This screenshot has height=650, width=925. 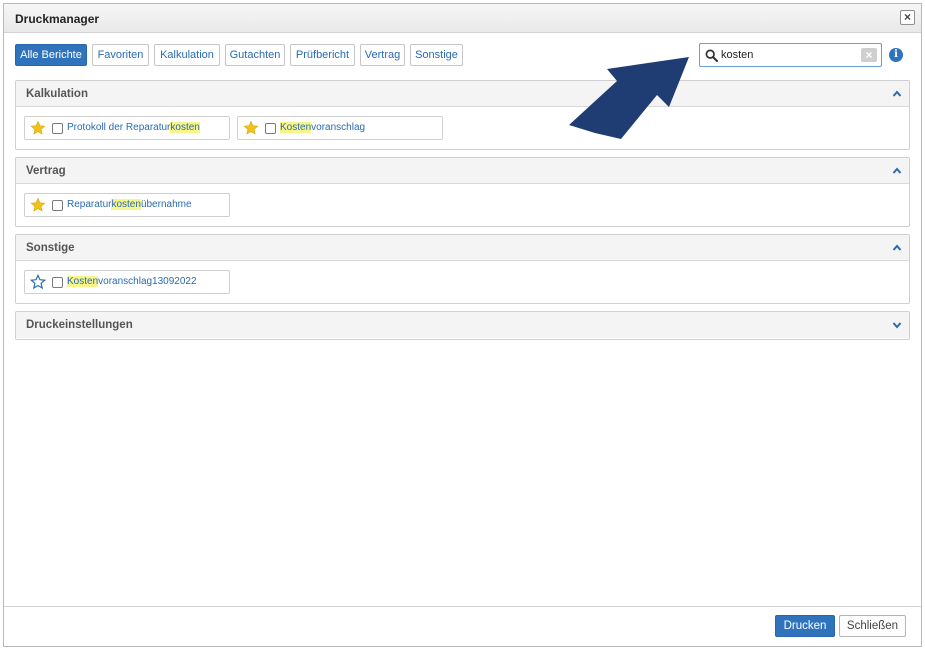 What do you see at coordinates (897, 325) in the screenshot?
I see `chevron-down-icon` at bounding box center [897, 325].